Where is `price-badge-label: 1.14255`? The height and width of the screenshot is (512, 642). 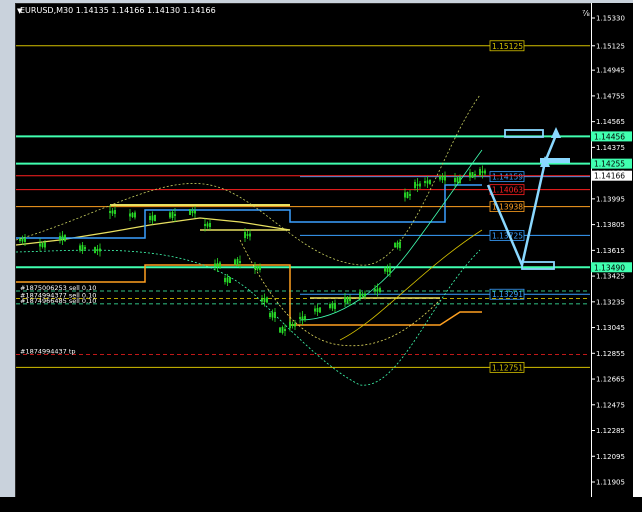
price-badge-label: 1.14255 is located at coordinates (609, 164).